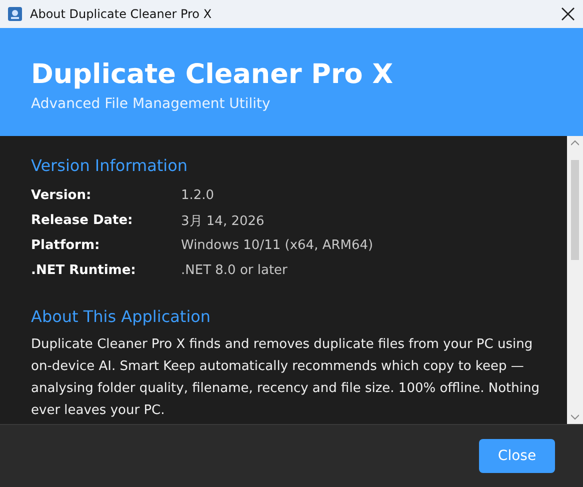  I want to click on info-label: .NET Runtime:, so click(84, 270).